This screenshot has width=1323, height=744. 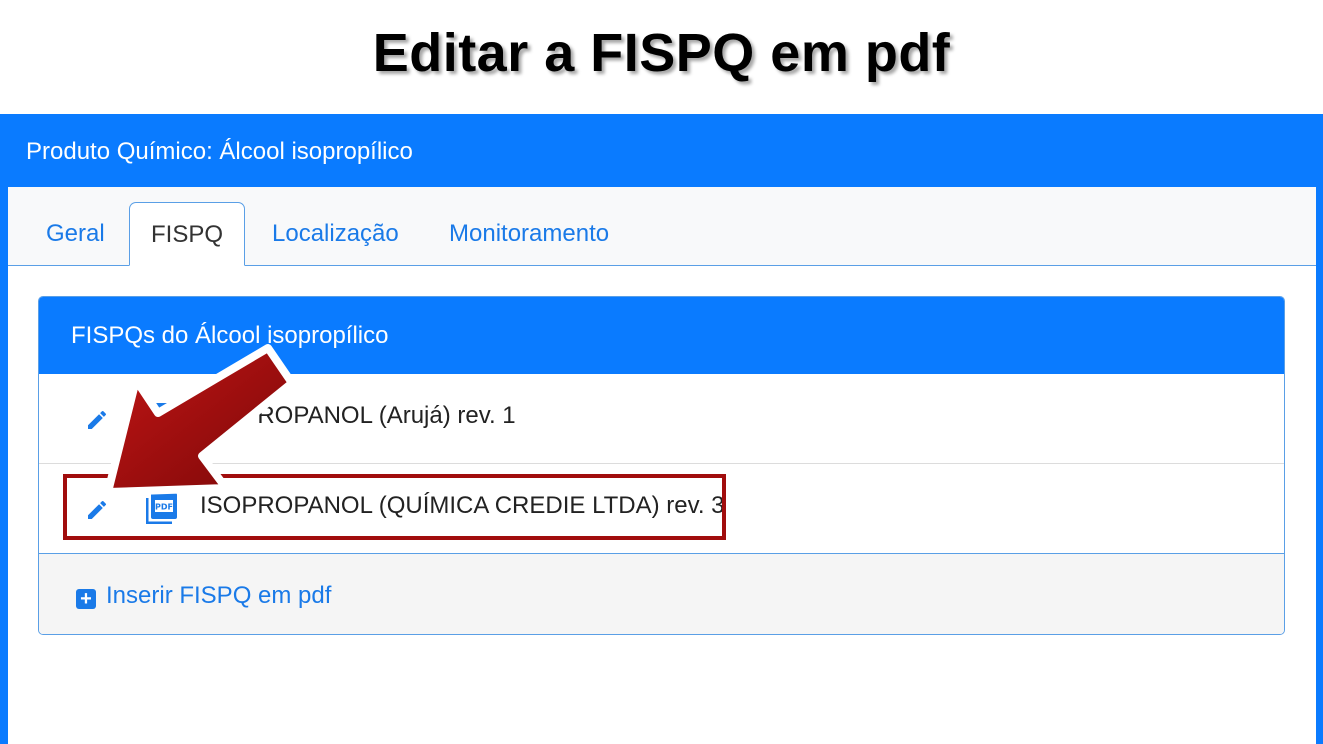 What do you see at coordinates (187, 234) in the screenshot?
I see `tab-fispq: FISPQ` at bounding box center [187, 234].